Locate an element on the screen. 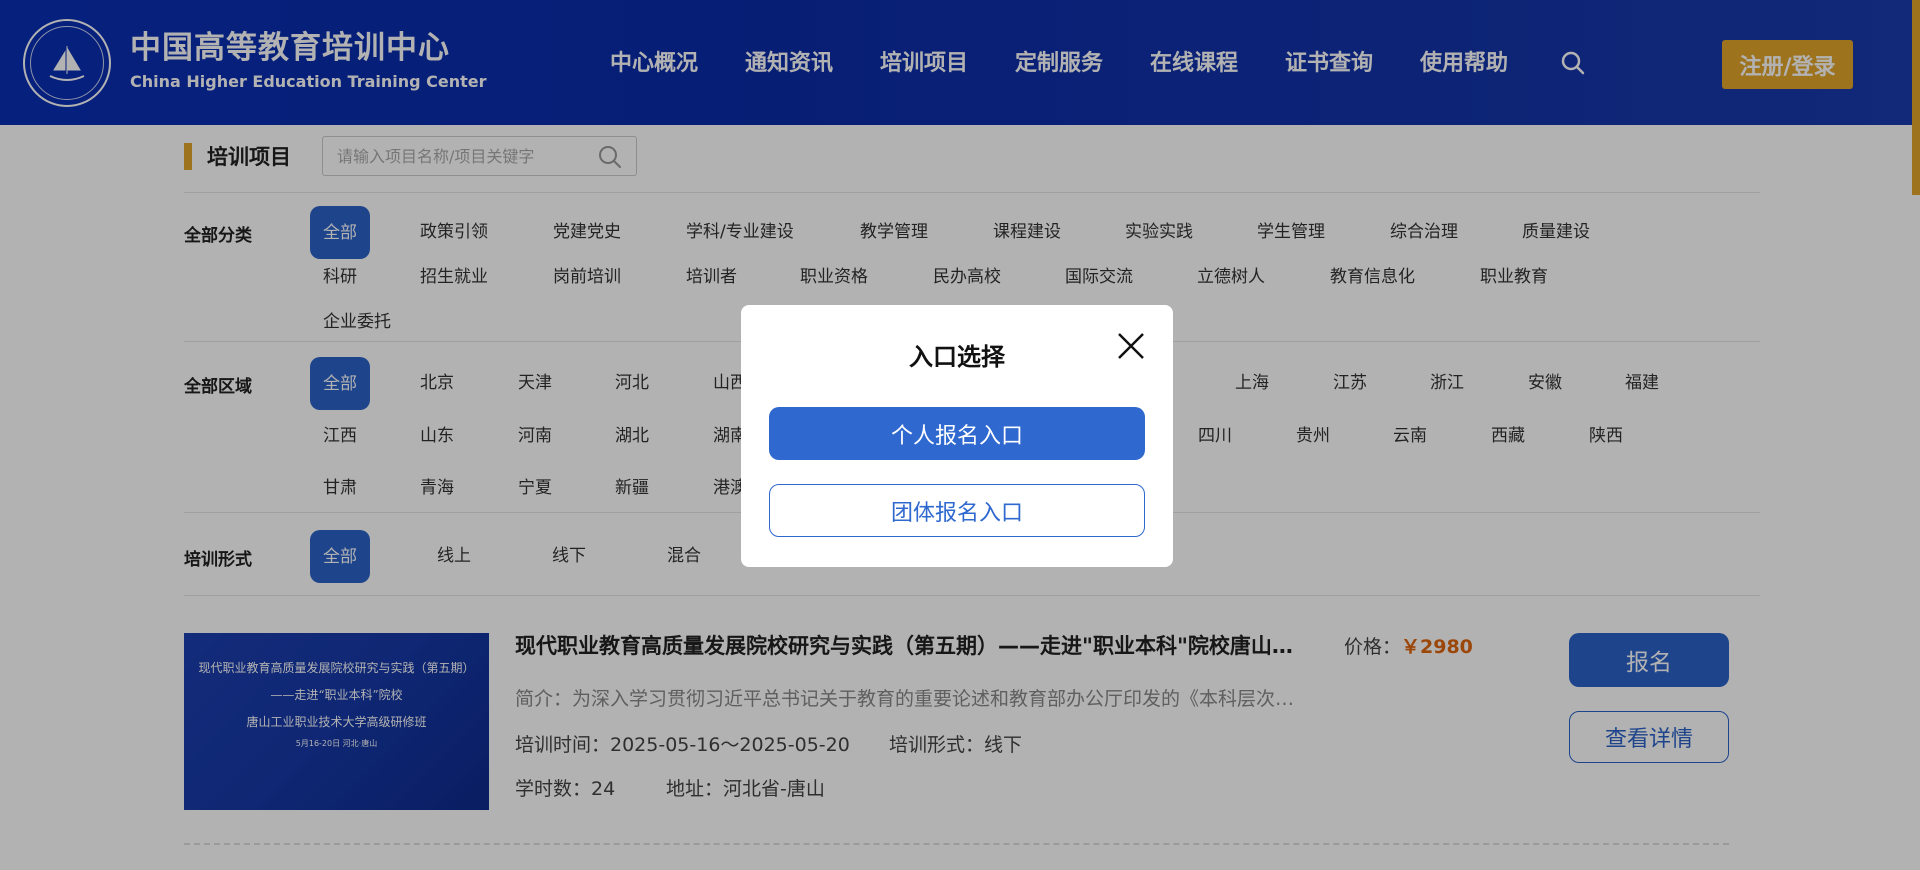  entry-select-modal: 入口选择 个人报名入口 团体报名入口 is located at coordinates (957, 436).